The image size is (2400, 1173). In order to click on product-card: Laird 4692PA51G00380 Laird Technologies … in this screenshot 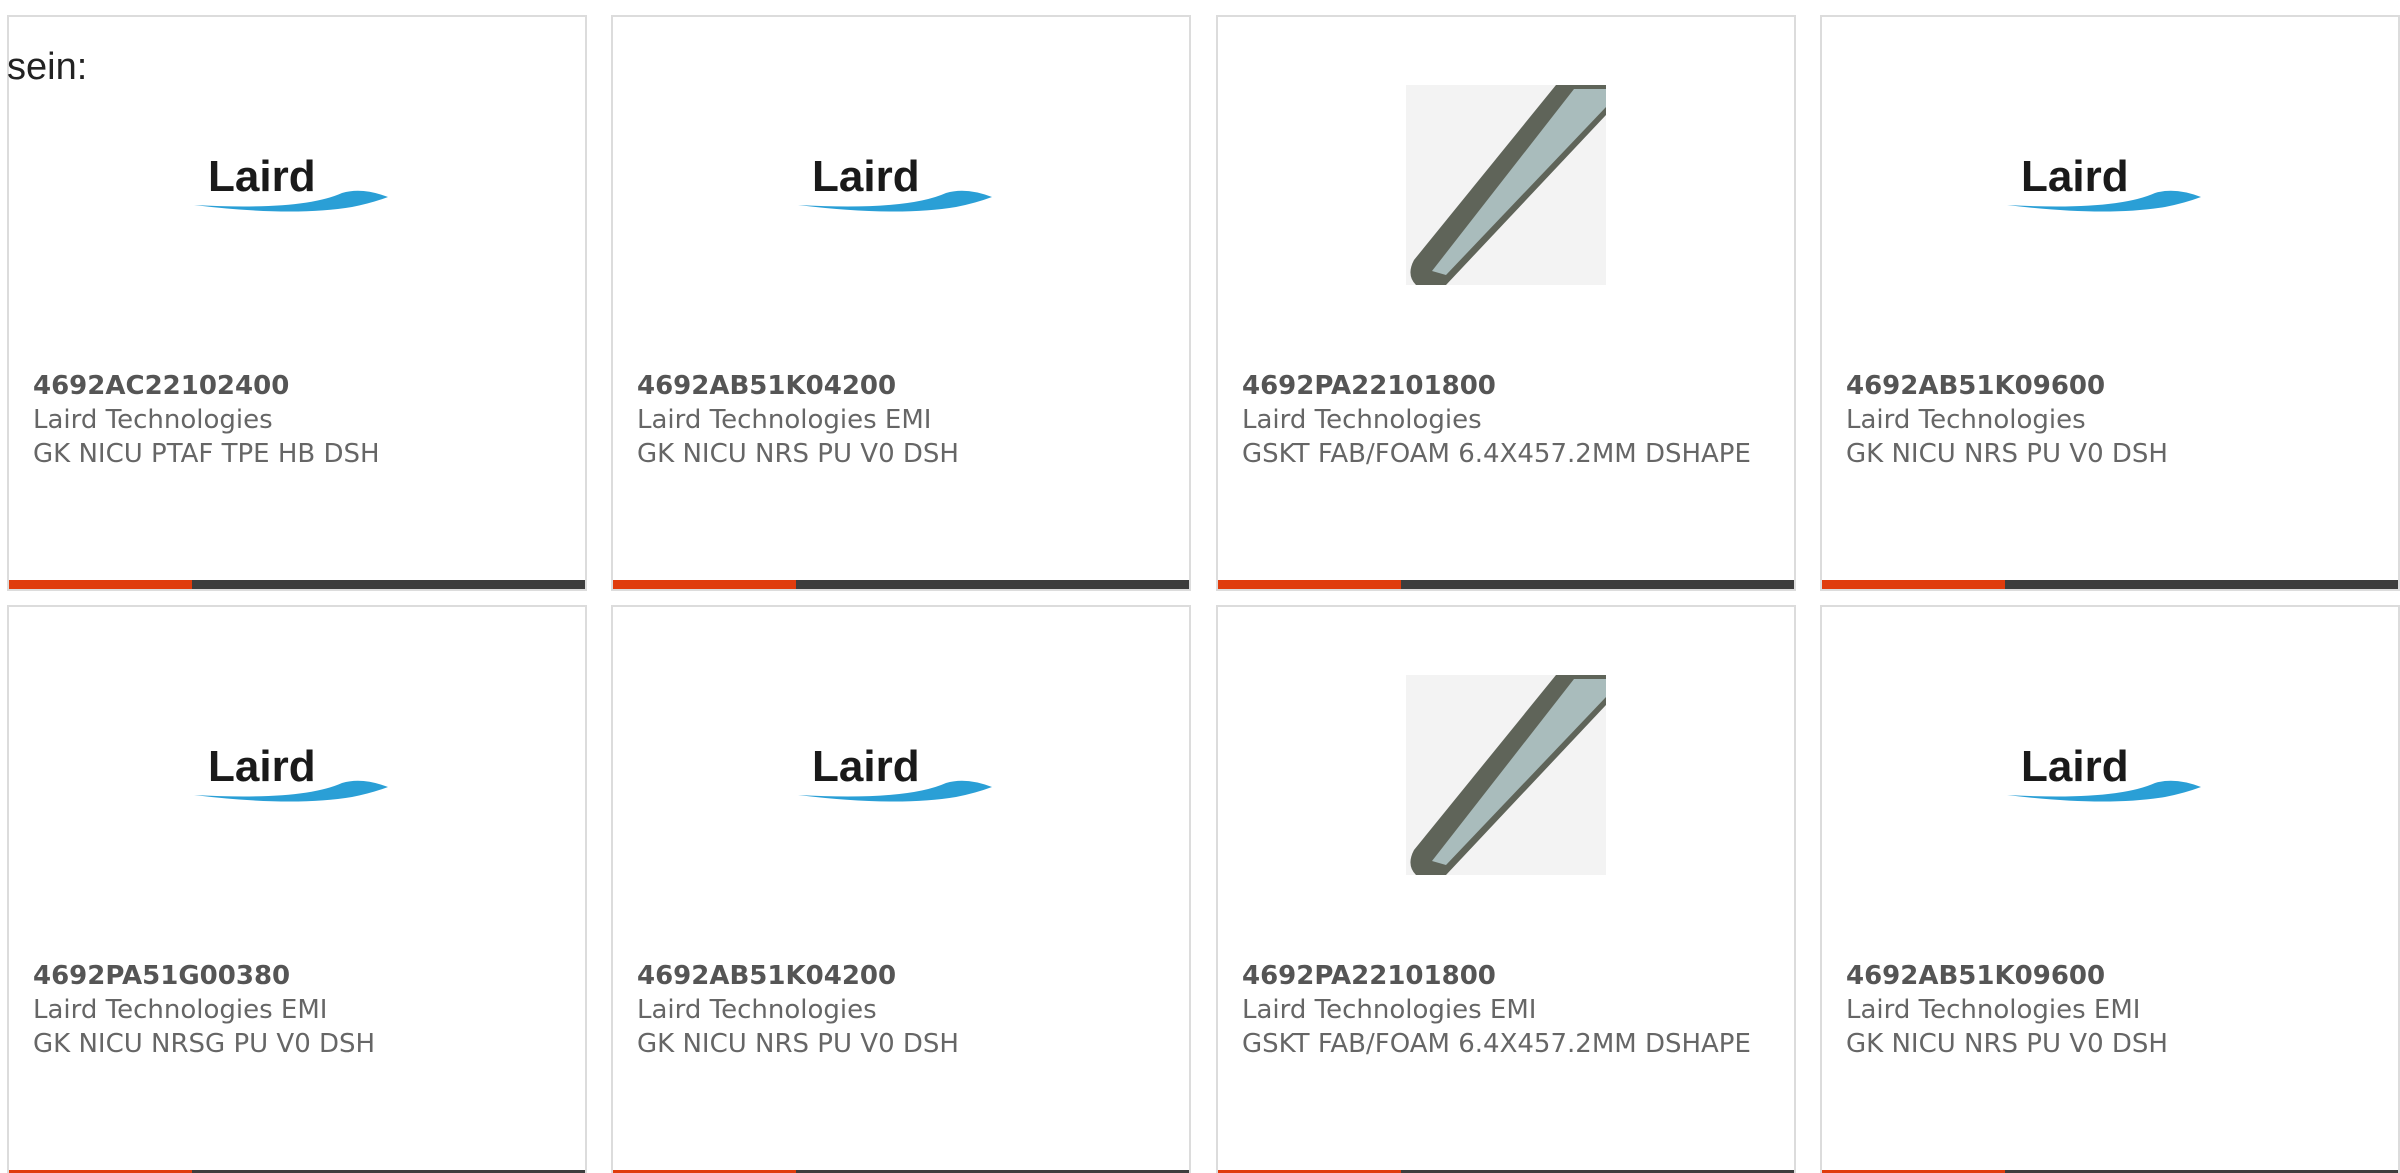, I will do `click(297, 889)`.